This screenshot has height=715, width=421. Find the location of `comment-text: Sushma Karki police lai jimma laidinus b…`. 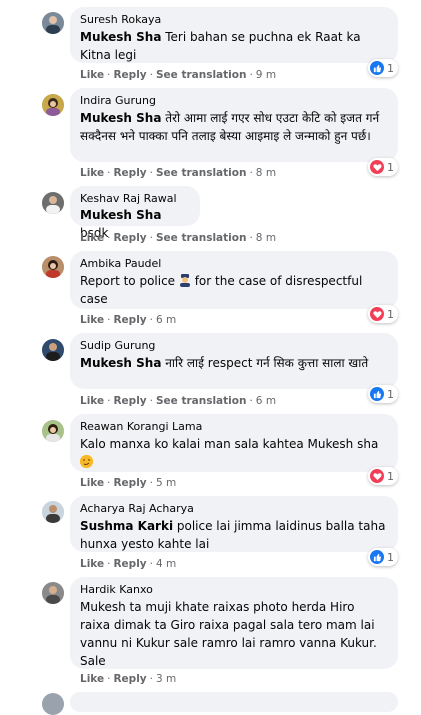

comment-text: Sushma Karki police lai jimma laidinus b… is located at coordinates (234, 535).